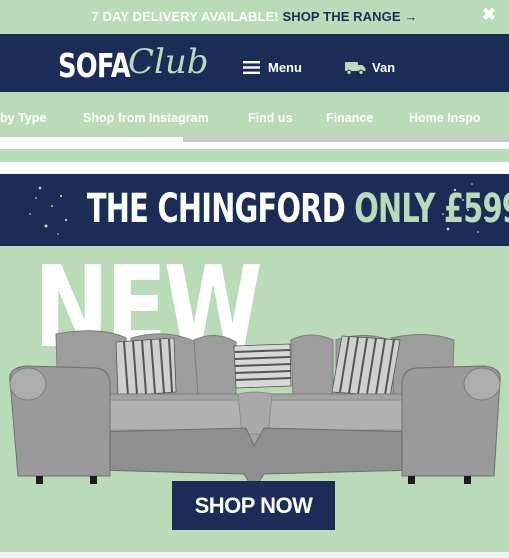 This screenshot has width=509, height=558. What do you see at coordinates (92, 139) in the screenshot?
I see `nav-scrollbar-thumb` at bounding box center [92, 139].